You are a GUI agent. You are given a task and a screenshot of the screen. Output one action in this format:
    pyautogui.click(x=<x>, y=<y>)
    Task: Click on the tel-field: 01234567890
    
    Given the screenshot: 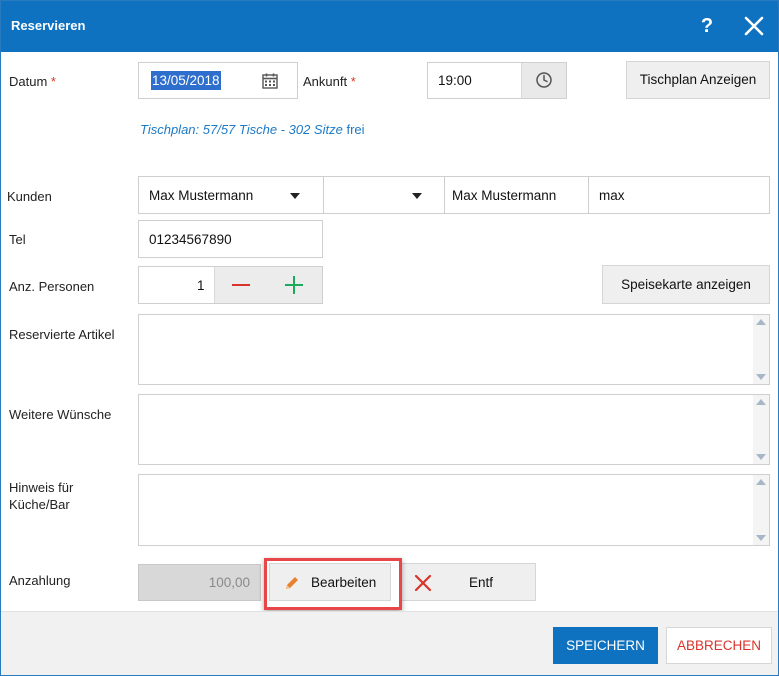 What is the action you would take?
    pyautogui.click(x=230, y=239)
    